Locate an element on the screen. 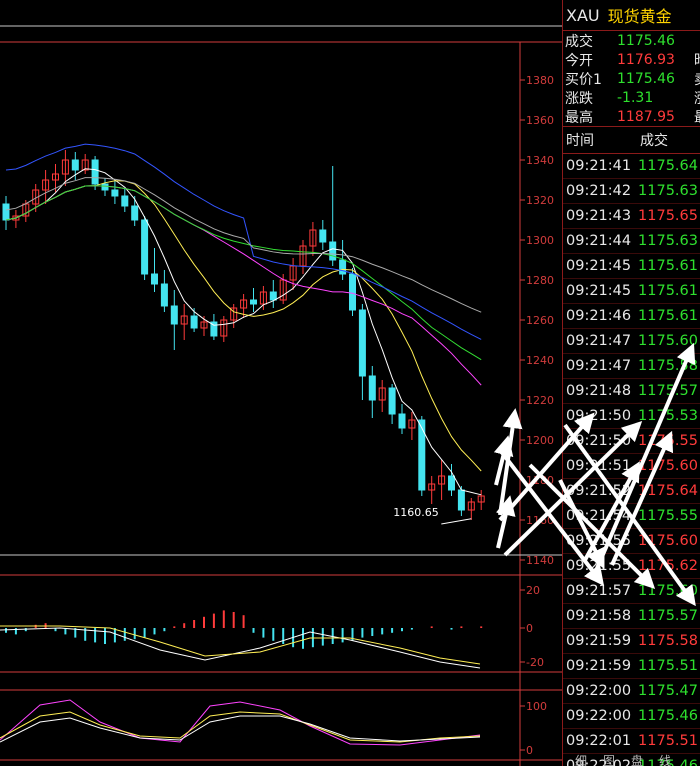 This screenshot has height=766, width=700. quote-extra-label: 卖 is located at coordinates (697, 79).